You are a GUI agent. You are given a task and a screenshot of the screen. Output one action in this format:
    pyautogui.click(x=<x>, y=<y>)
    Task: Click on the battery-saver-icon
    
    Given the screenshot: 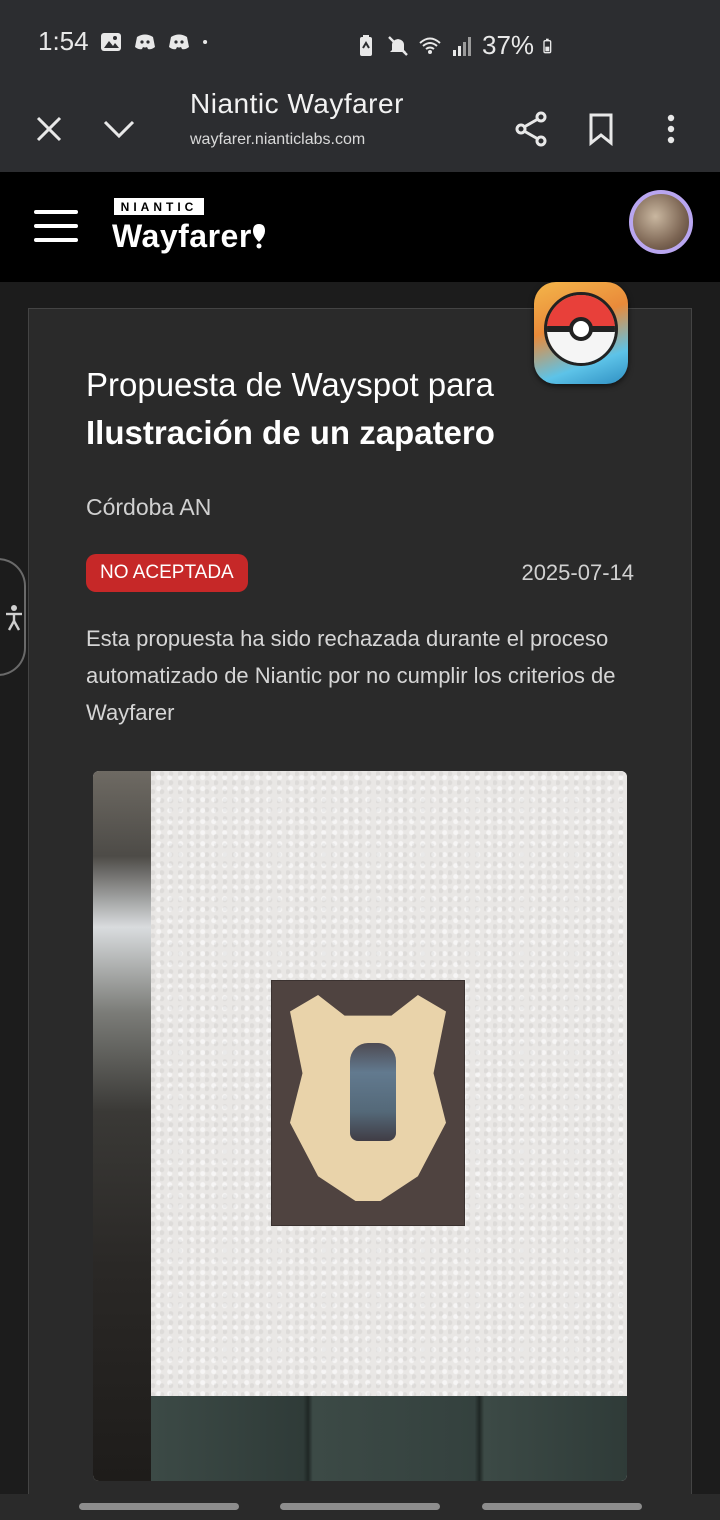 What is the action you would take?
    pyautogui.click(x=366, y=45)
    